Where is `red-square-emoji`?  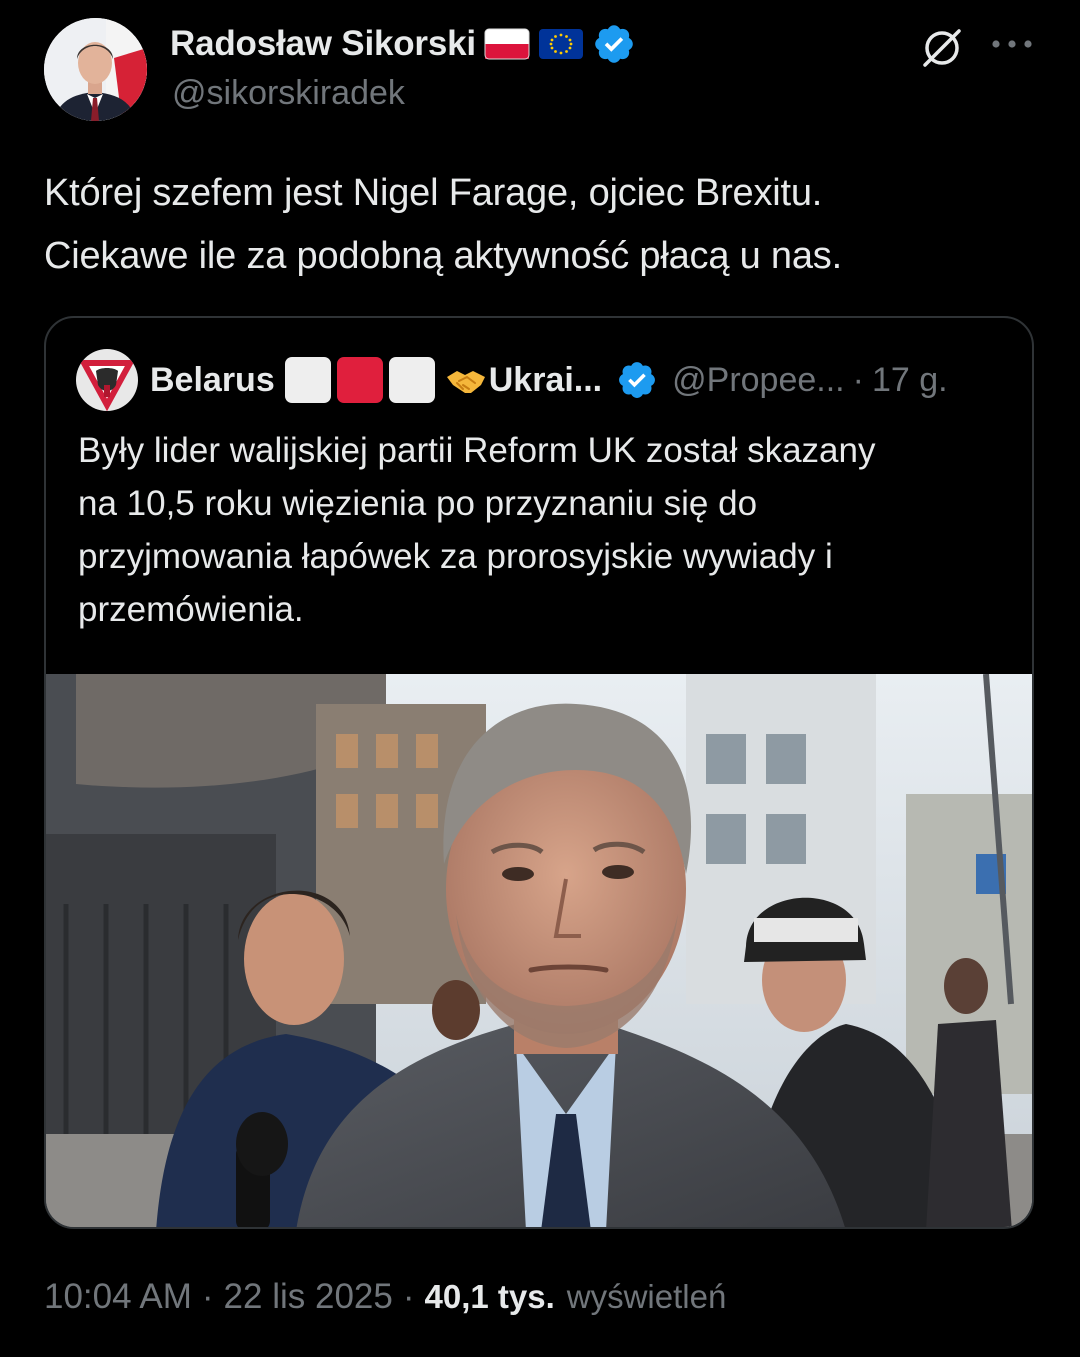 red-square-emoji is located at coordinates (359, 380).